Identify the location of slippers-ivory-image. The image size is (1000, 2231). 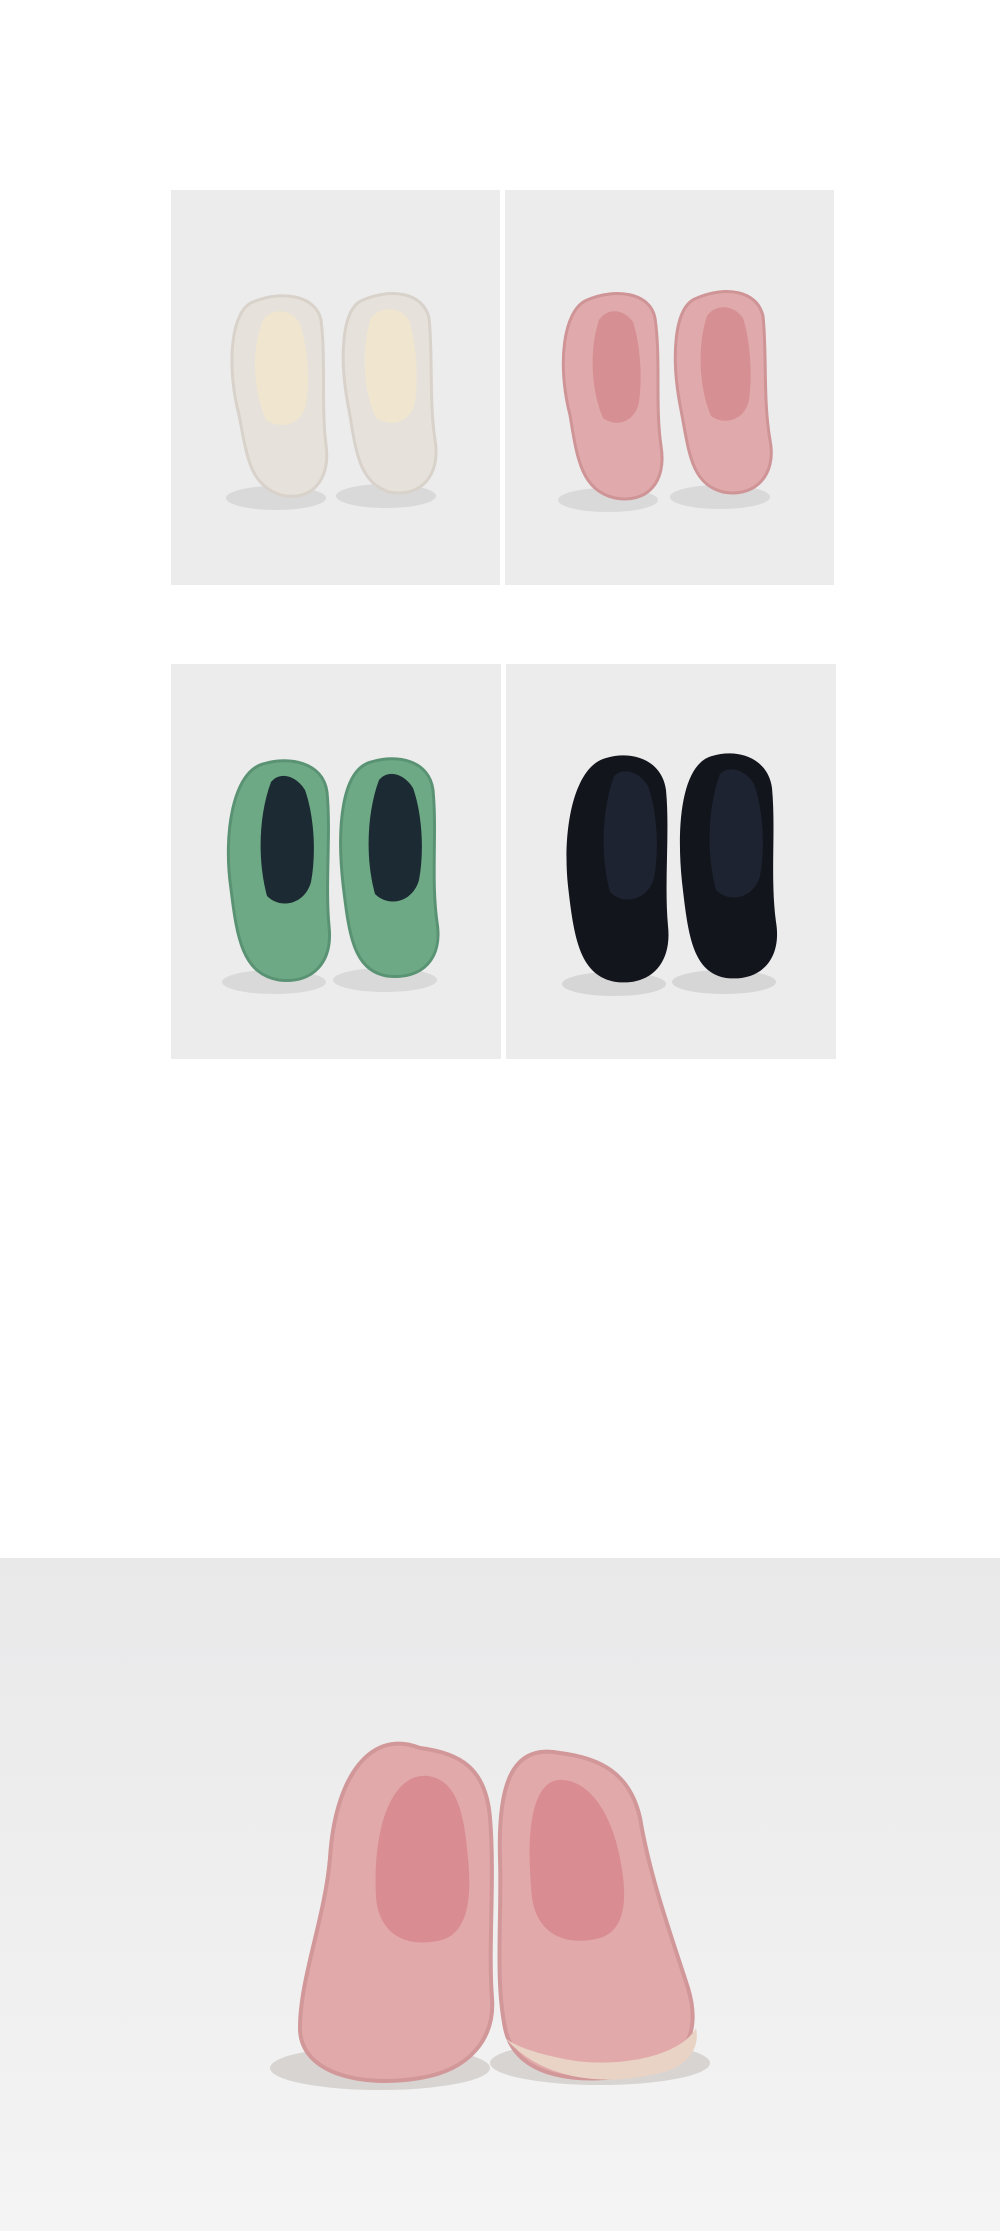
(335, 387).